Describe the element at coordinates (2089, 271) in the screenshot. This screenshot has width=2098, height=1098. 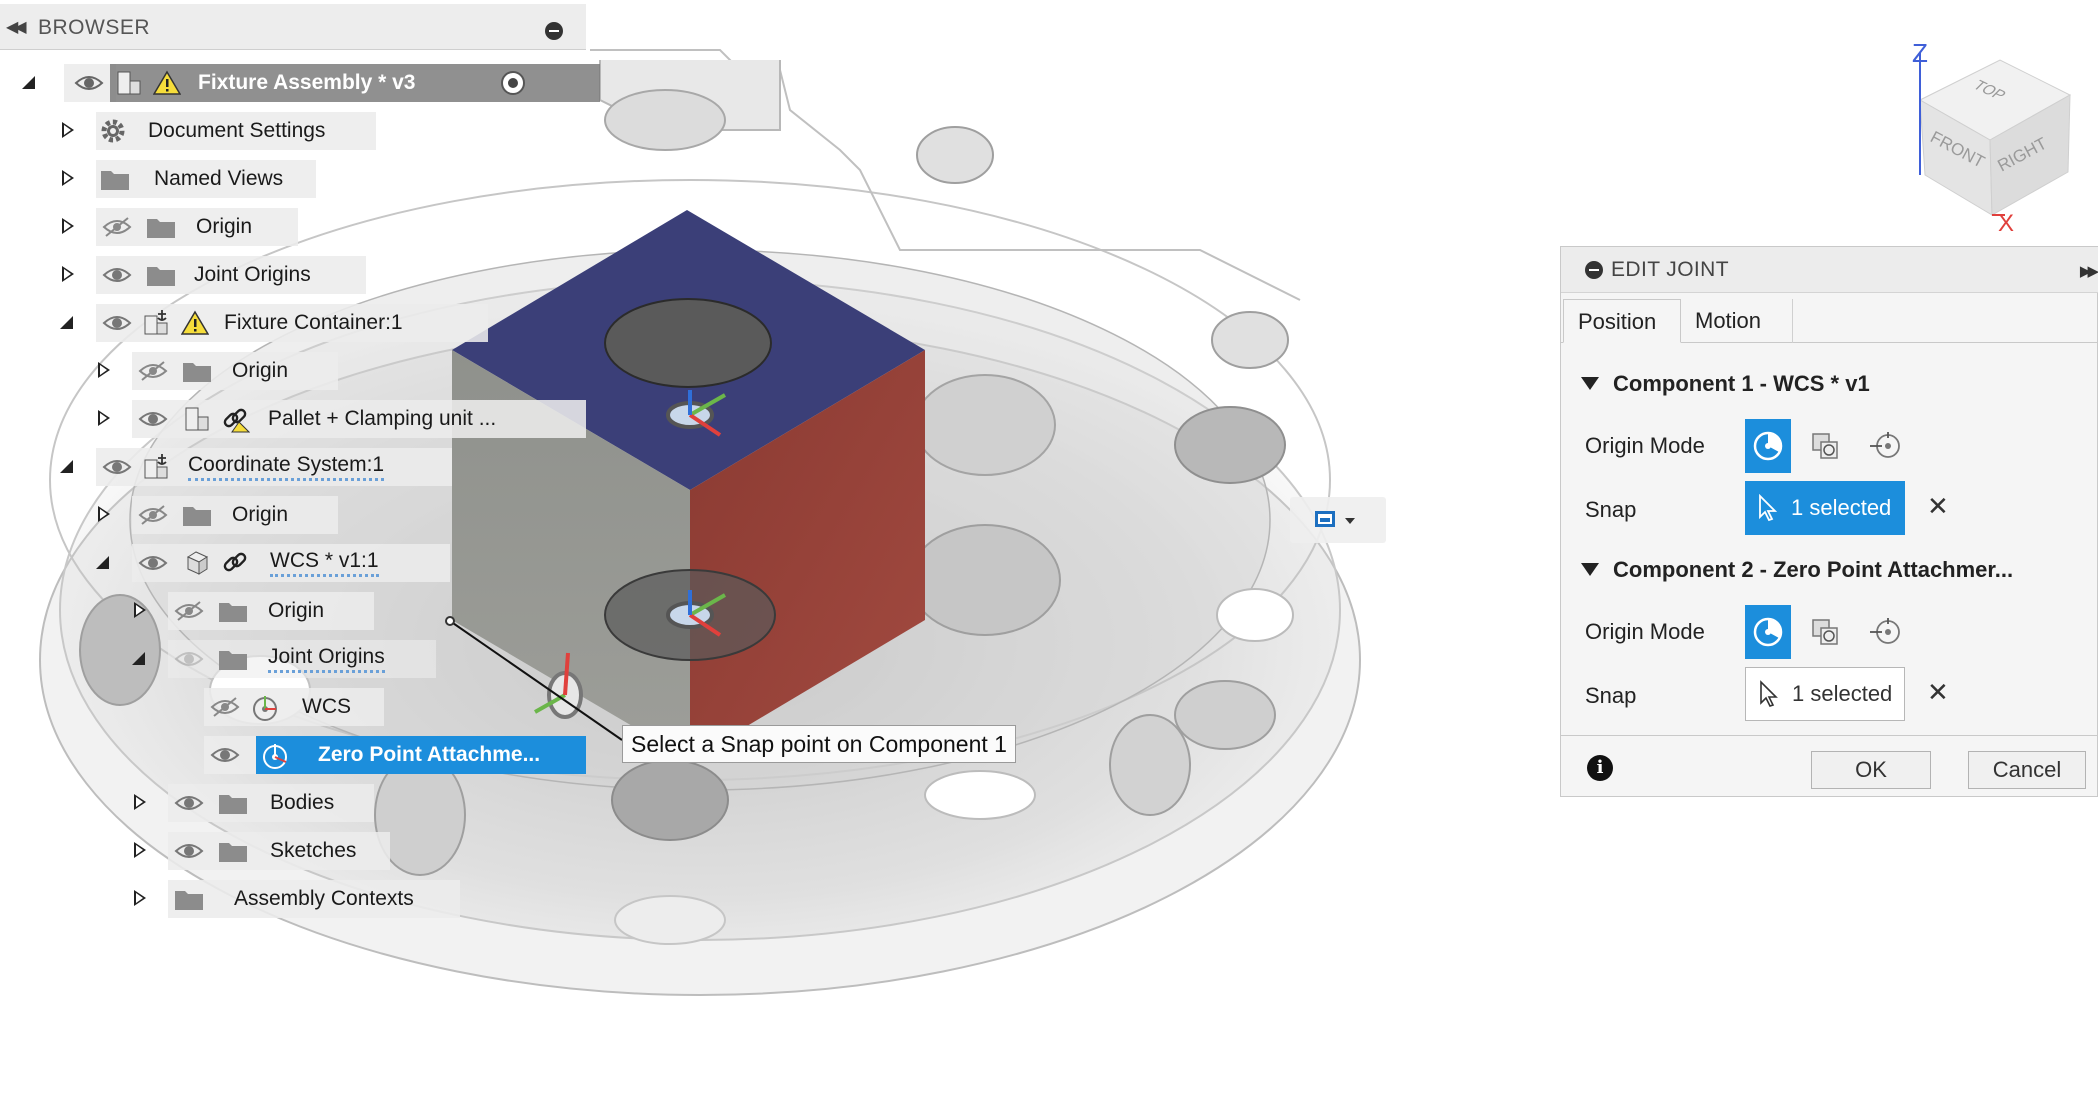
I see `expand-dialog-icon: ▶▶` at that location.